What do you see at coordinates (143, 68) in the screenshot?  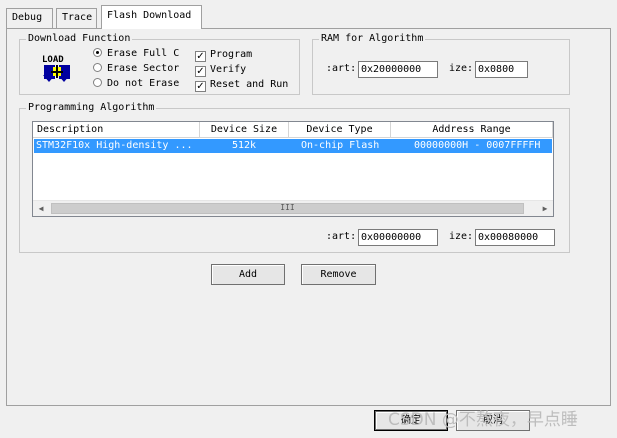 I see `erase-sector-label: Erase Sector` at bounding box center [143, 68].